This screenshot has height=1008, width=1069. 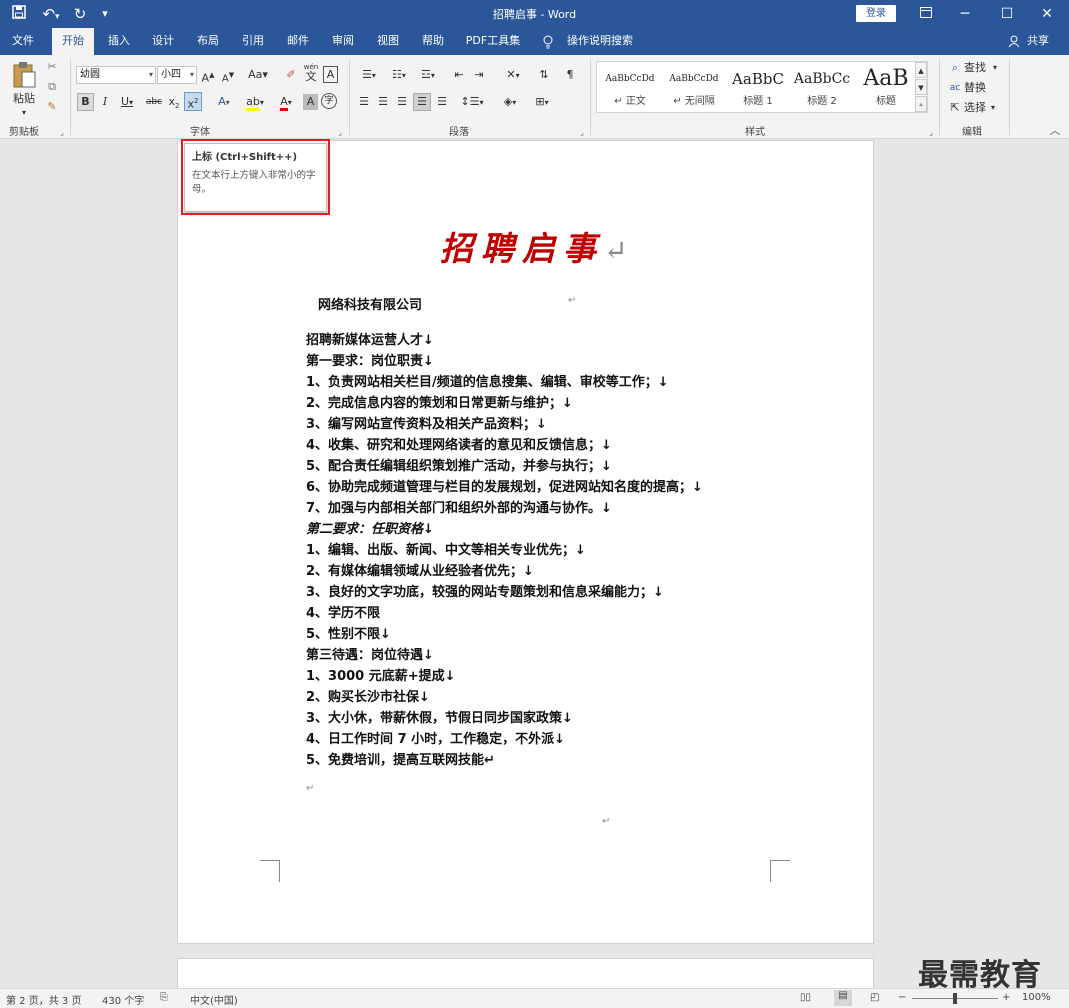 I want to click on sort-icon: ⇅, so click(x=544, y=75).